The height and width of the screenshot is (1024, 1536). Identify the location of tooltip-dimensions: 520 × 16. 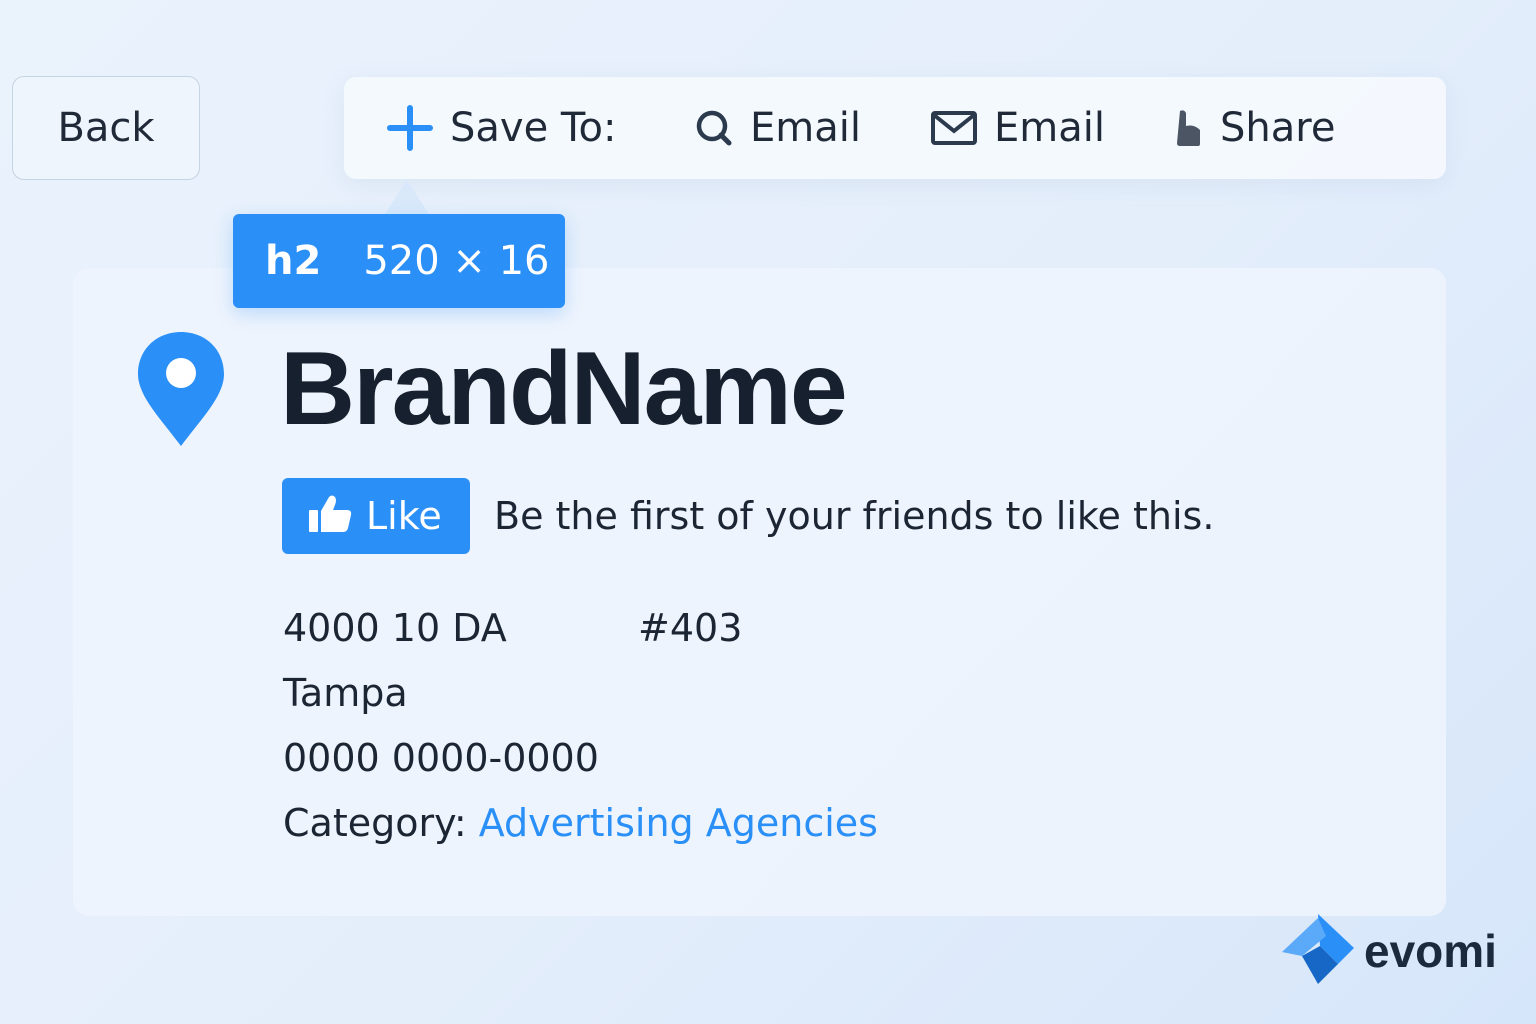
(456, 261).